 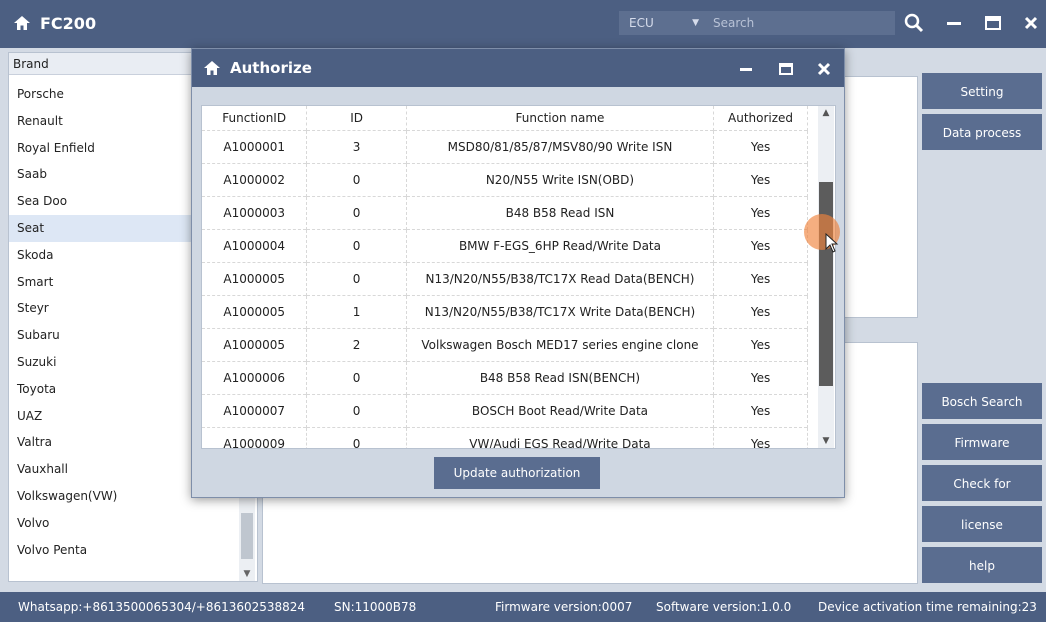 I want to click on check-updates-button: Check for updates, so click(x=982, y=496).